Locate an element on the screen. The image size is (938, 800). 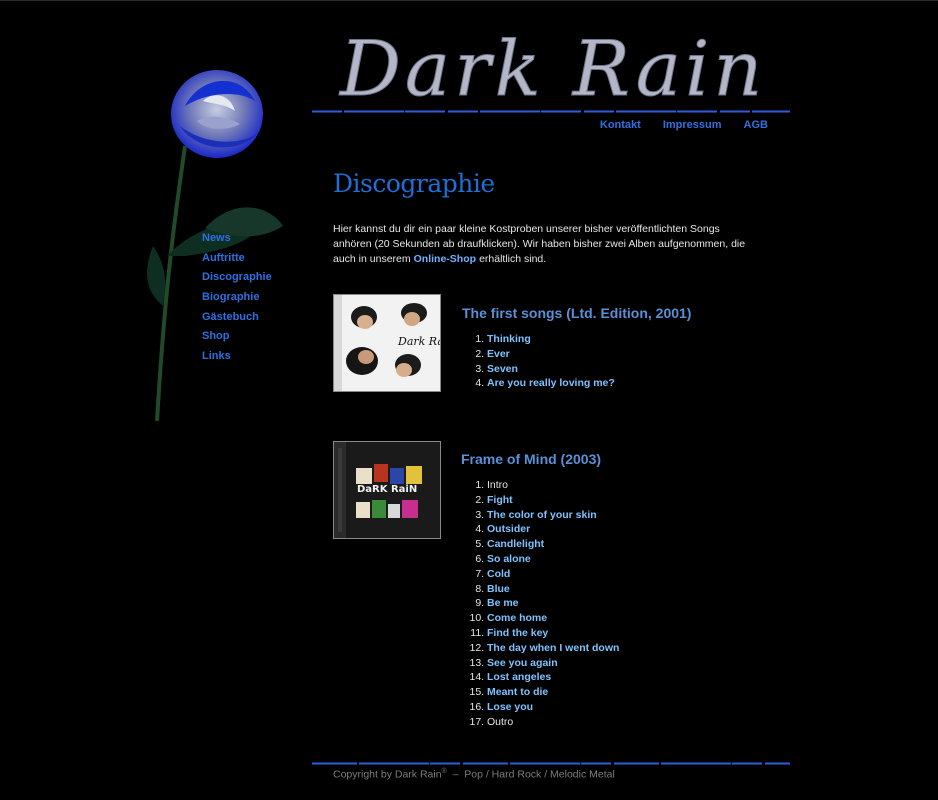
track-item: Blue is located at coordinates (553, 589).